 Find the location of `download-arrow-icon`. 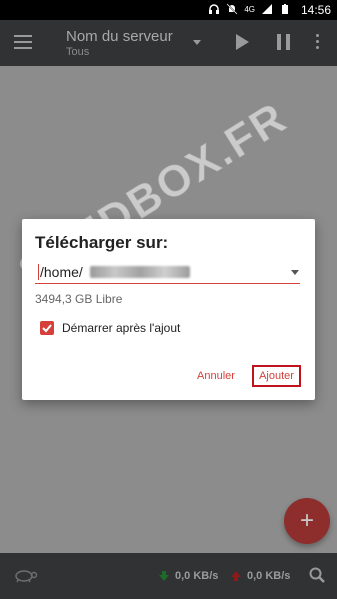

download-arrow-icon is located at coordinates (164, 576).